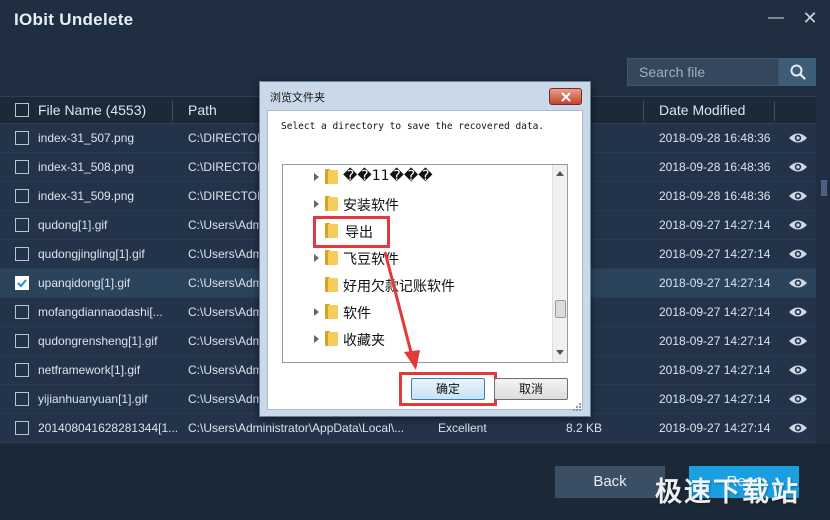 The width and height of the screenshot is (830, 520). I want to click on file-name-cell: index-31_508.png, so click(86, 167).